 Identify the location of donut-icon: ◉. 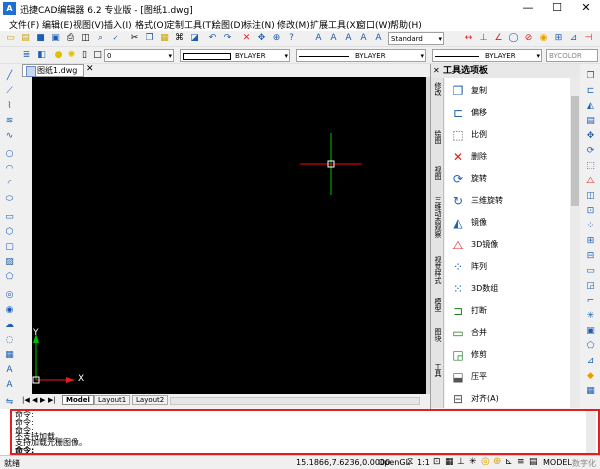
(9, 310).